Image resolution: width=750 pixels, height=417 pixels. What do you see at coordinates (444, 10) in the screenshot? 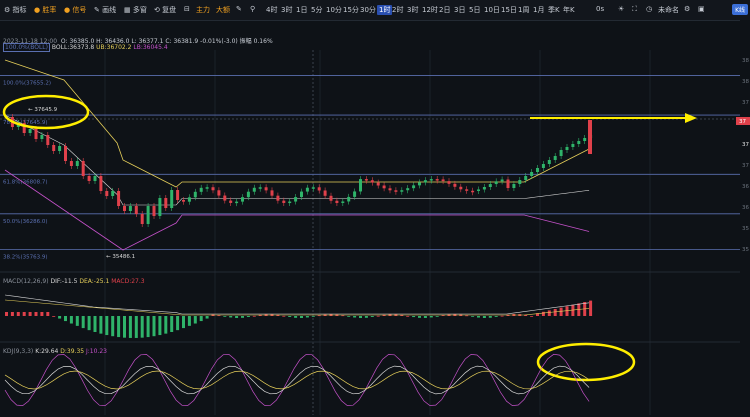
I see `interval-11: 2日` at bounding box center [444, 10].